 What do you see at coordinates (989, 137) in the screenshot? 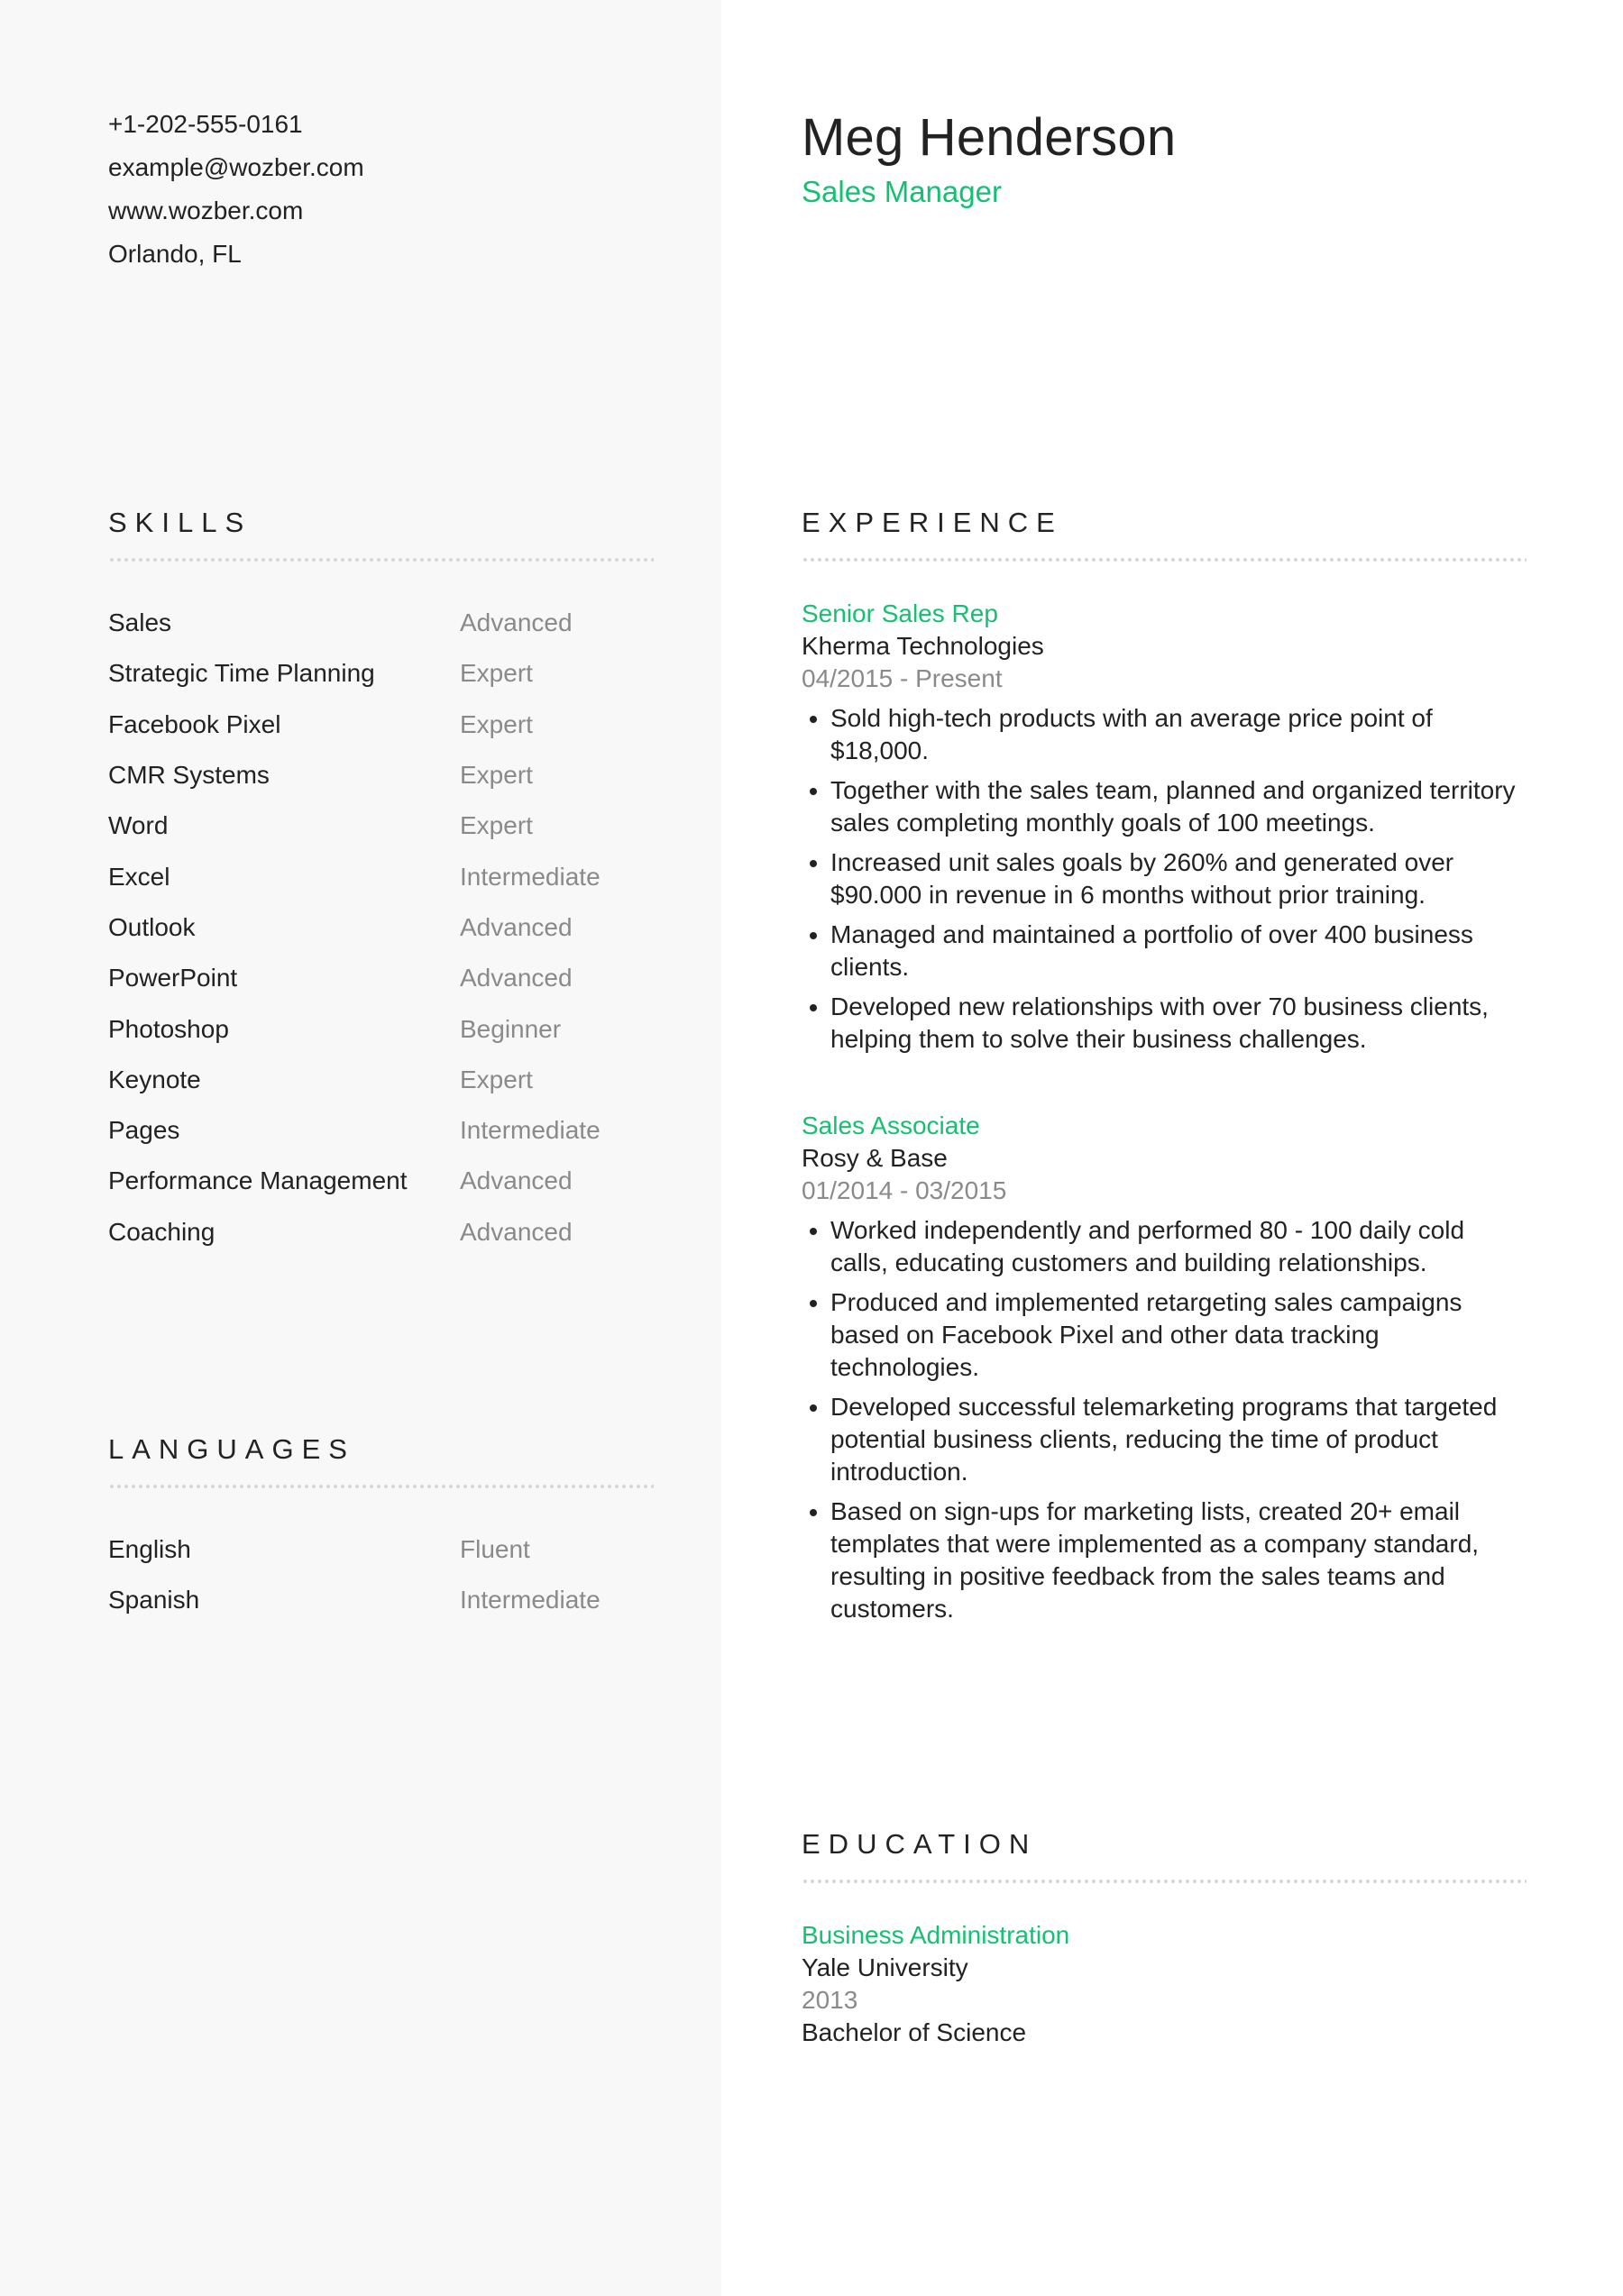
I see `candidate-name: Meg Henderson` at bounding box center [989, 137].